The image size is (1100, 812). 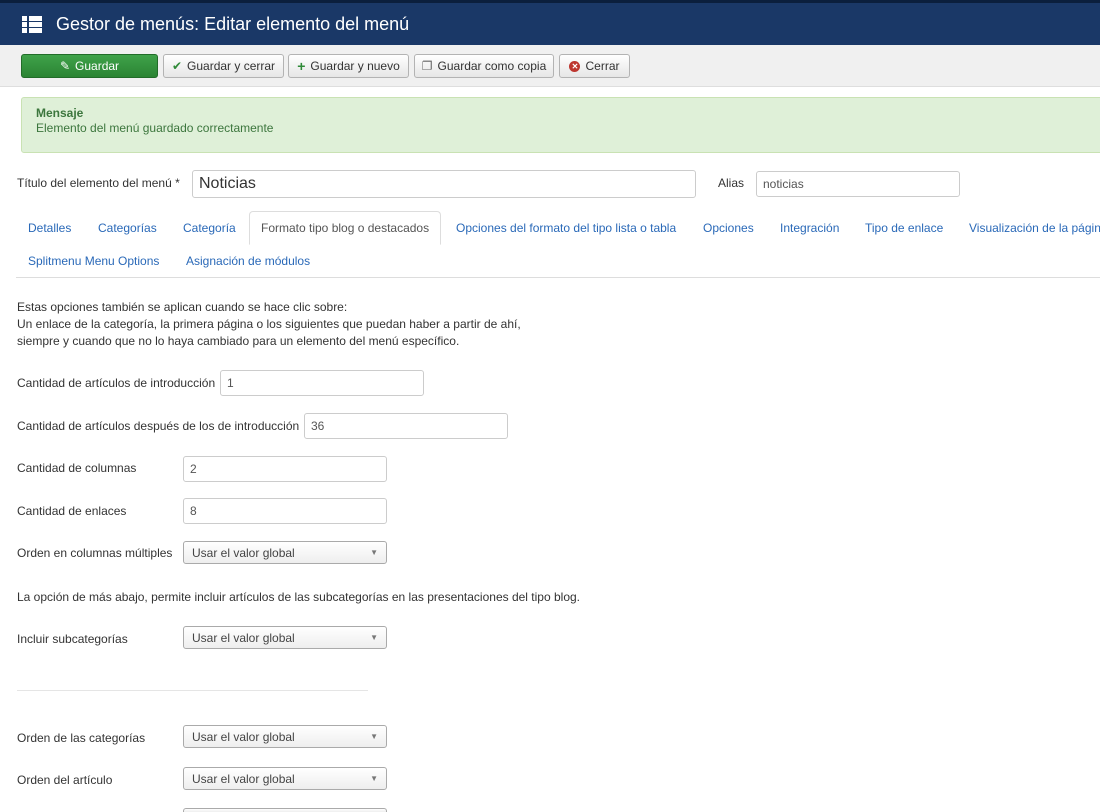 What do you see at coordinates (406, 426) in the screenshot?
I see `after-intro-input: 36` at bounding box center [406, 426].